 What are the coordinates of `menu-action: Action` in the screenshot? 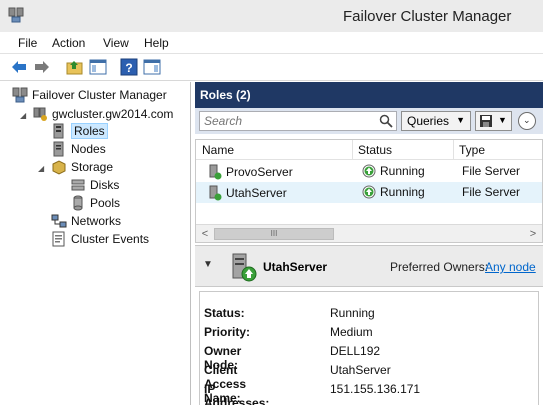 It's located at (68, 43).